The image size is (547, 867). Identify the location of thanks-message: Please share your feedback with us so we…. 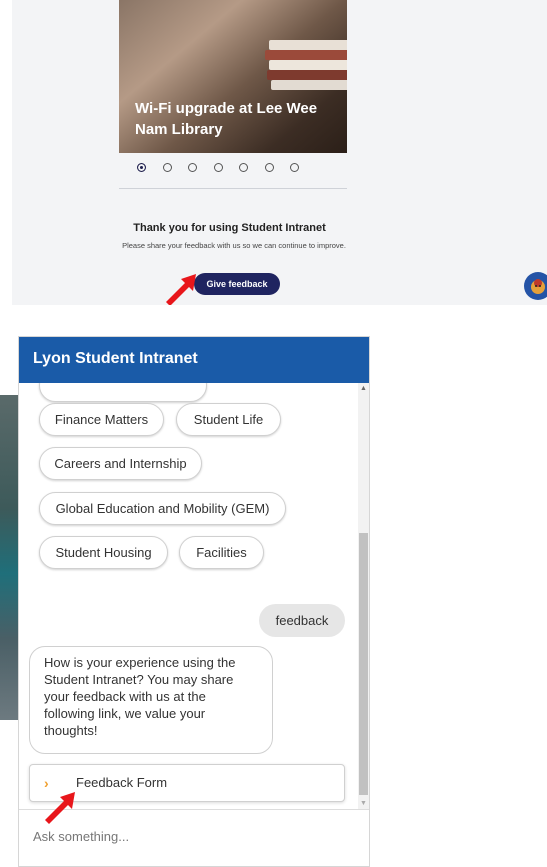
(234, 245).